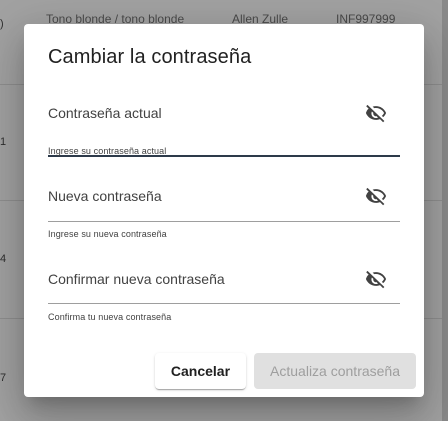 This screenshot has width=448, height=421. I want to click on new-password-field: Nueva contraseña, so click(224, 204).